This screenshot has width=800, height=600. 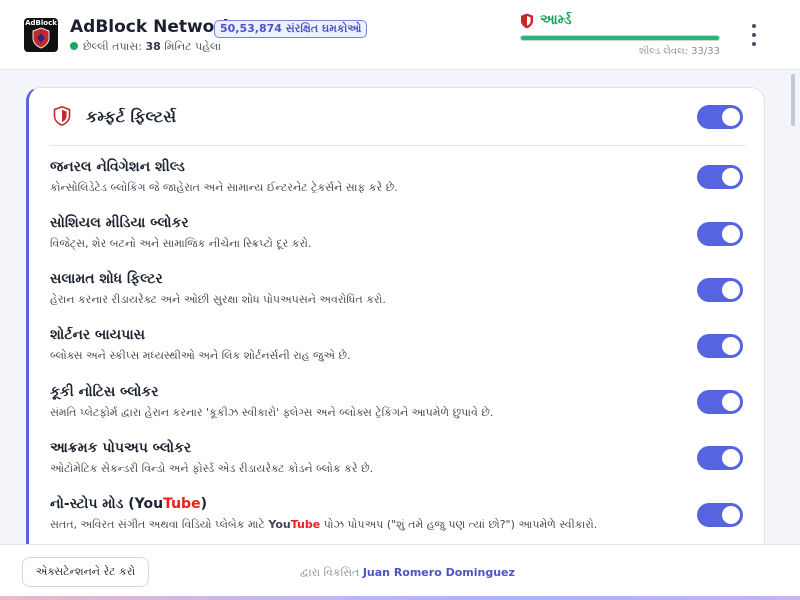 I want to click on toggle-general-navigation, so click(x=720, y=177).